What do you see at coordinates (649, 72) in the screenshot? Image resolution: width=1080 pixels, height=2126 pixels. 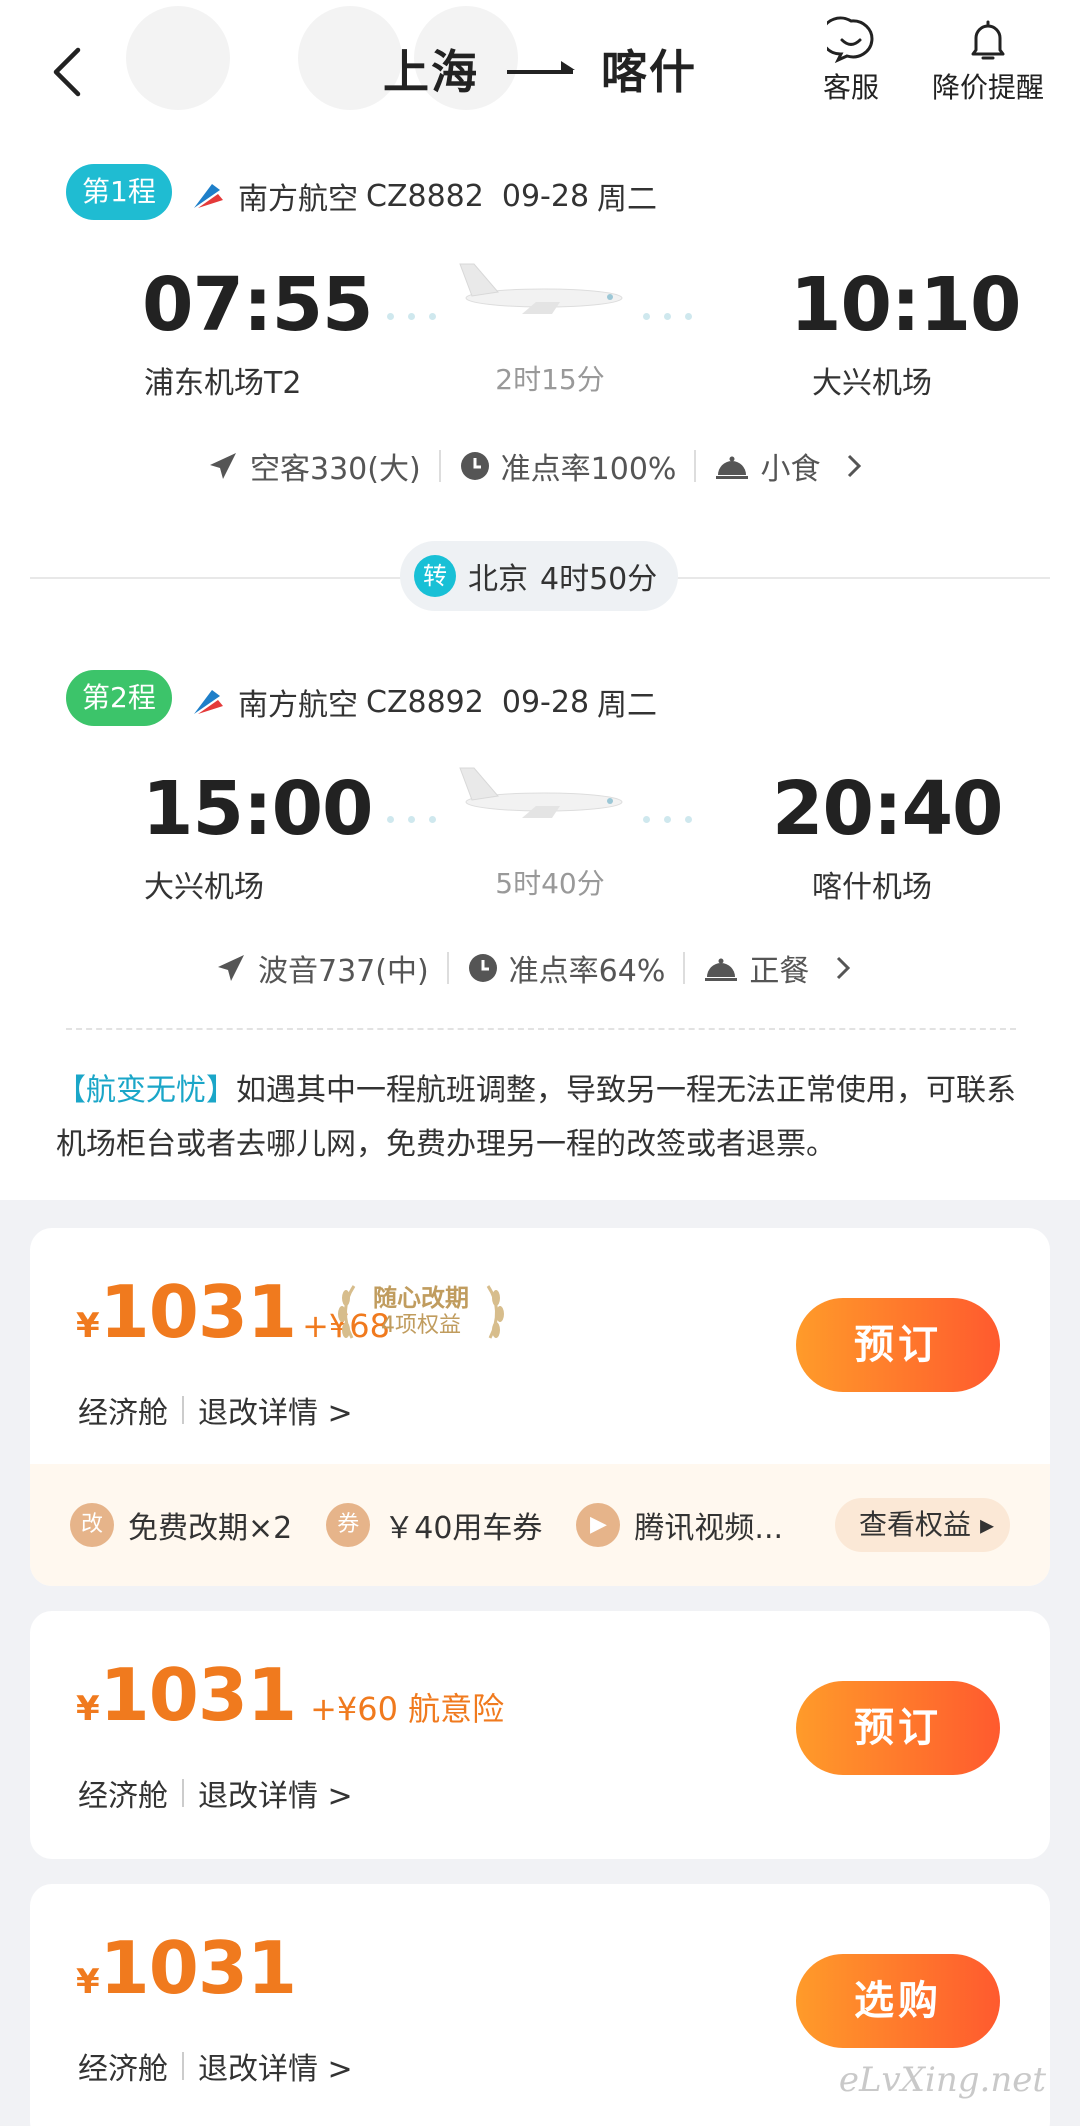 I see `destination-city: 喀什` at bounding box center [649, 72].